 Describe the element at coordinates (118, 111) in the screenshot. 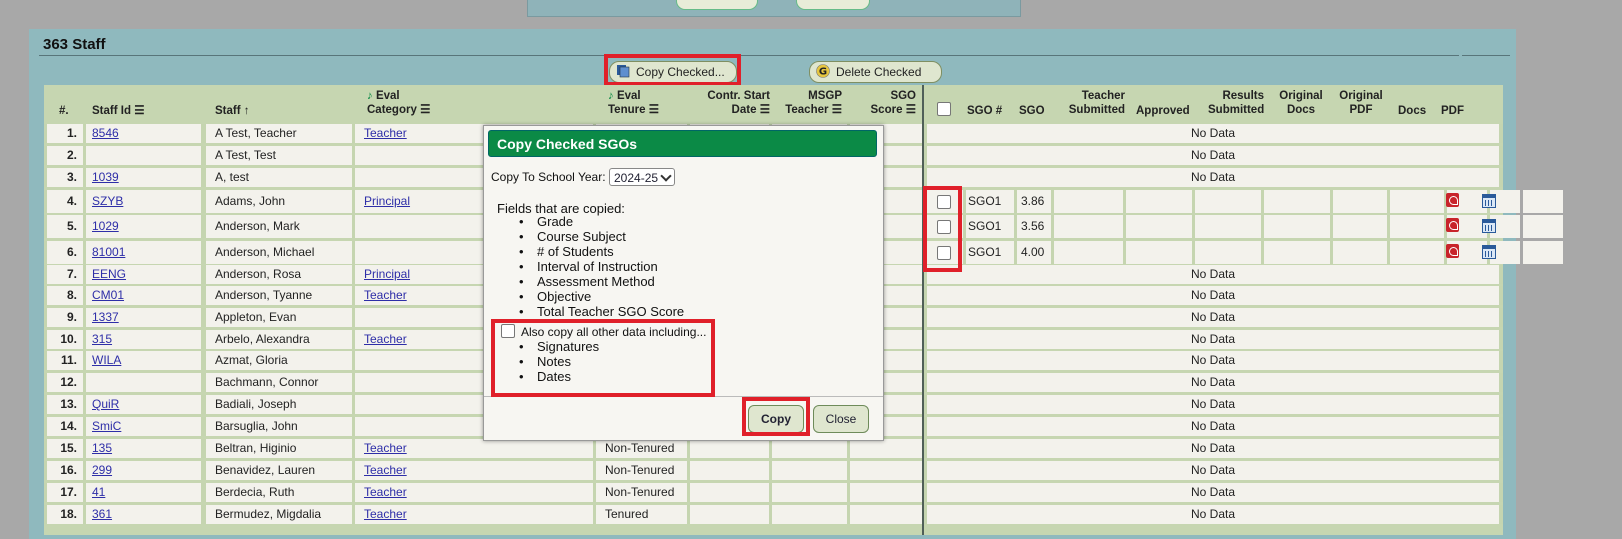

I see `col-staff-id: Staff Id ☰` at that location.